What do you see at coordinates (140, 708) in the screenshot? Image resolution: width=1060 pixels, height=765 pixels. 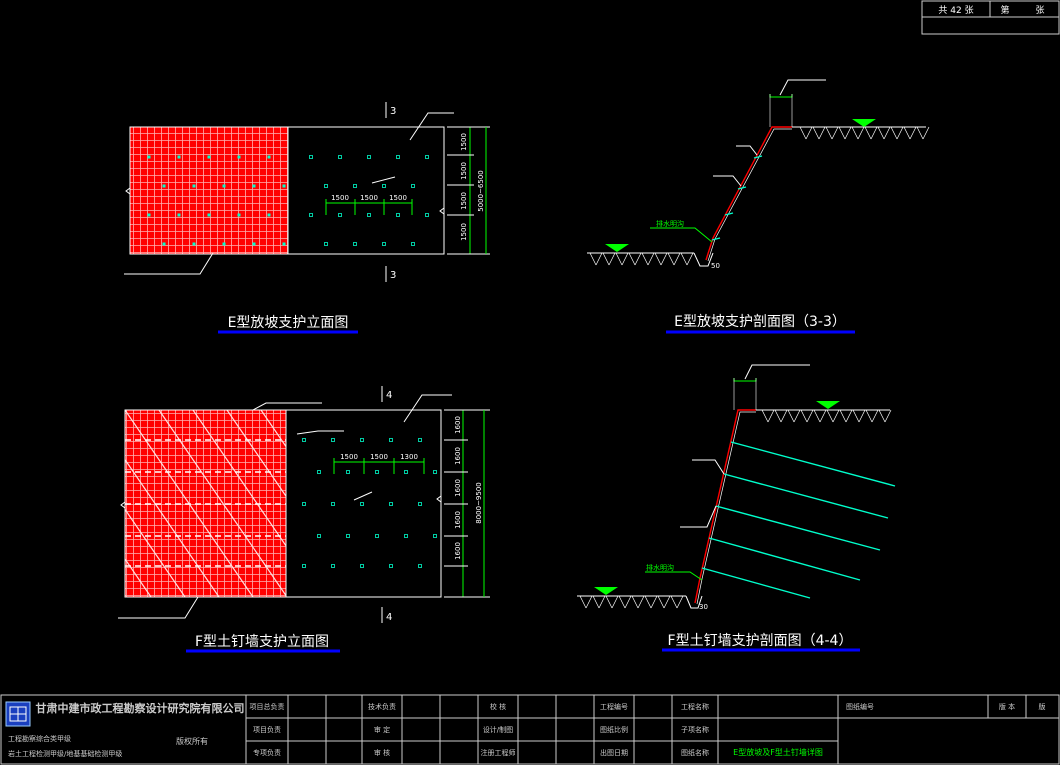 I see `company-name: 甘肃中建市政工程勘察设计研究院有限公司` at bounding box center [140, 708].